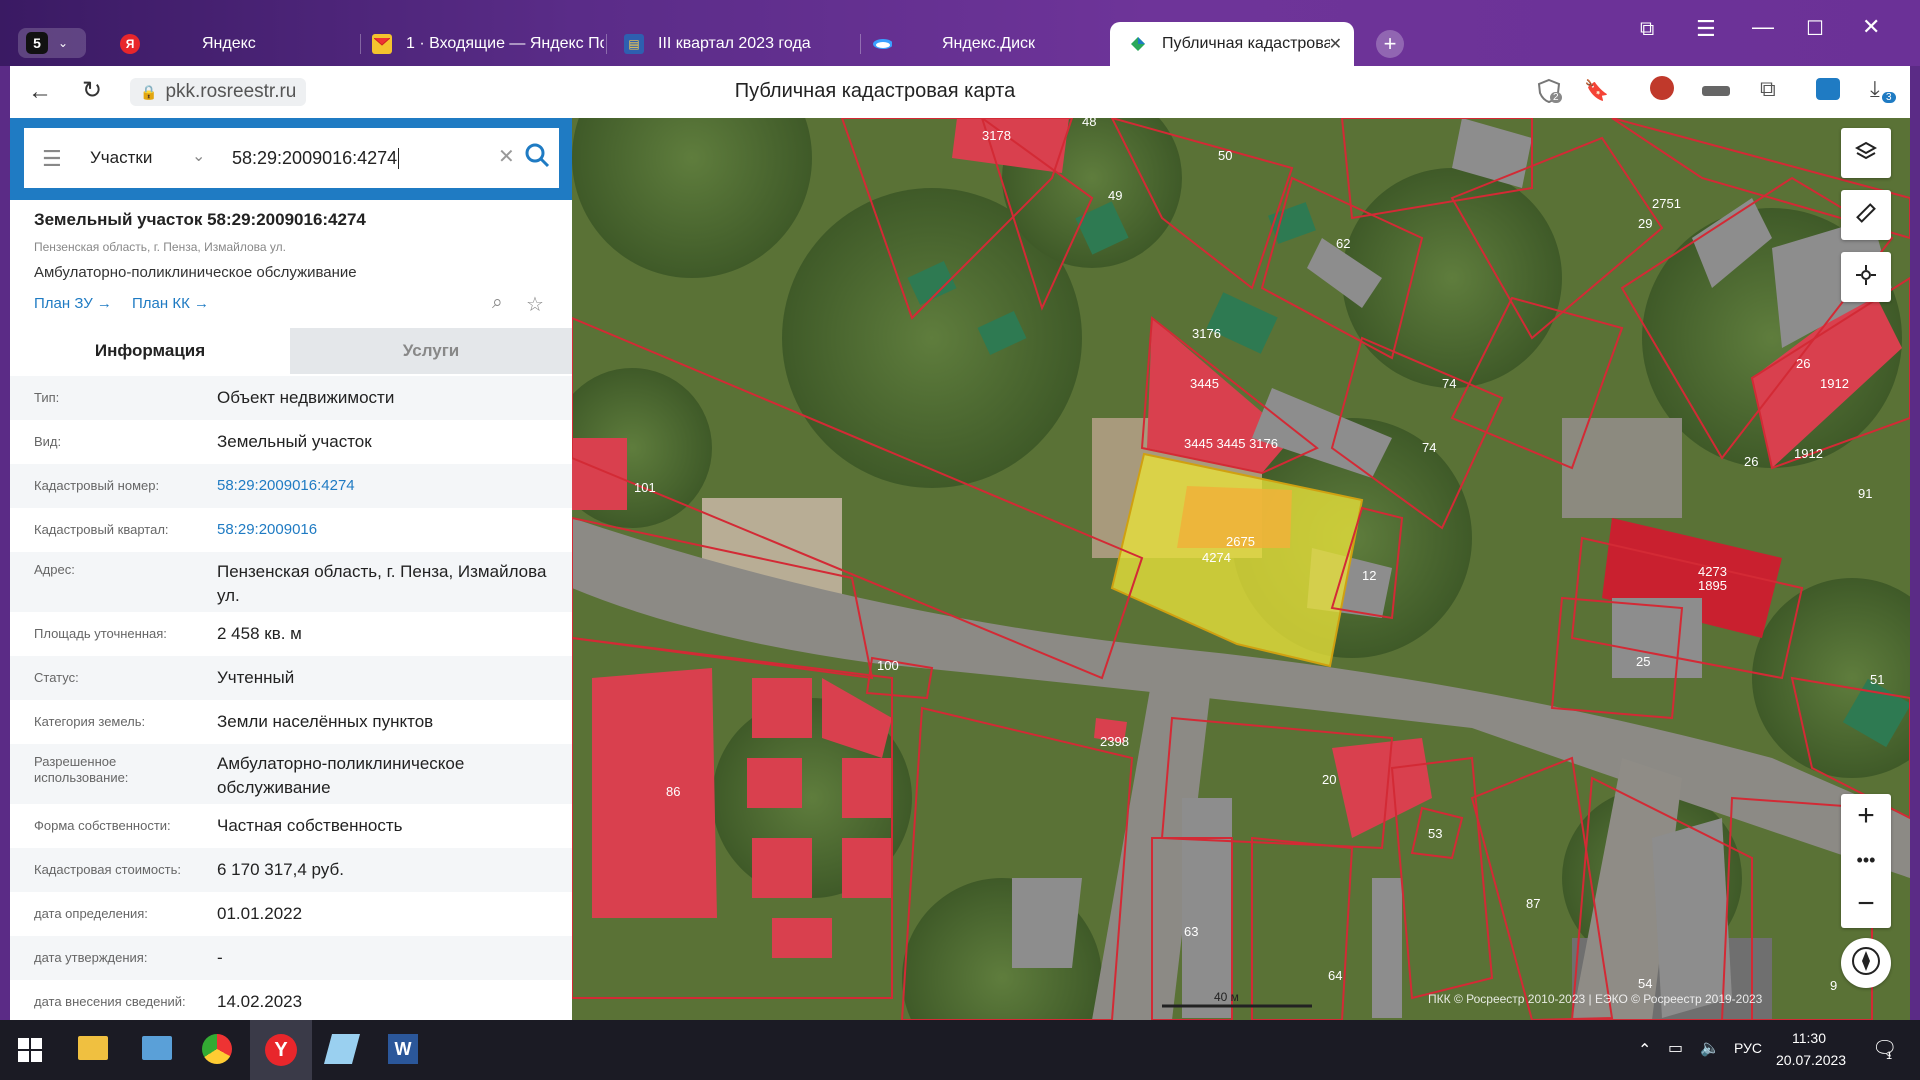  Describe the element at coordinates (170, 303) in the screenshot. I see `plan-kk-link: План КК →` at that location.